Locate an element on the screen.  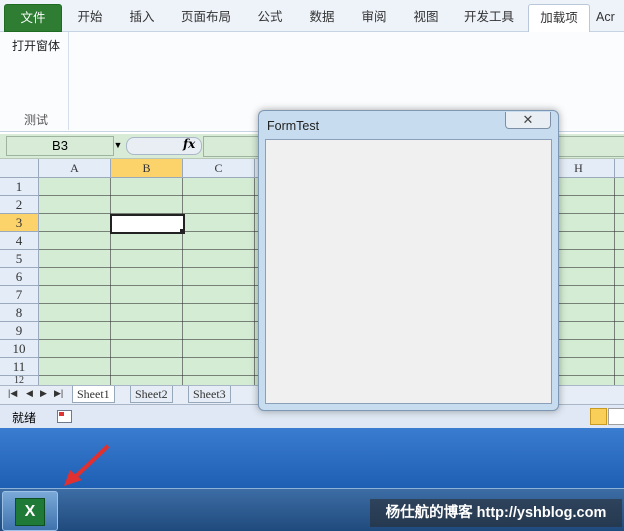
column-header-c: C is located at coordinates (219, 168).